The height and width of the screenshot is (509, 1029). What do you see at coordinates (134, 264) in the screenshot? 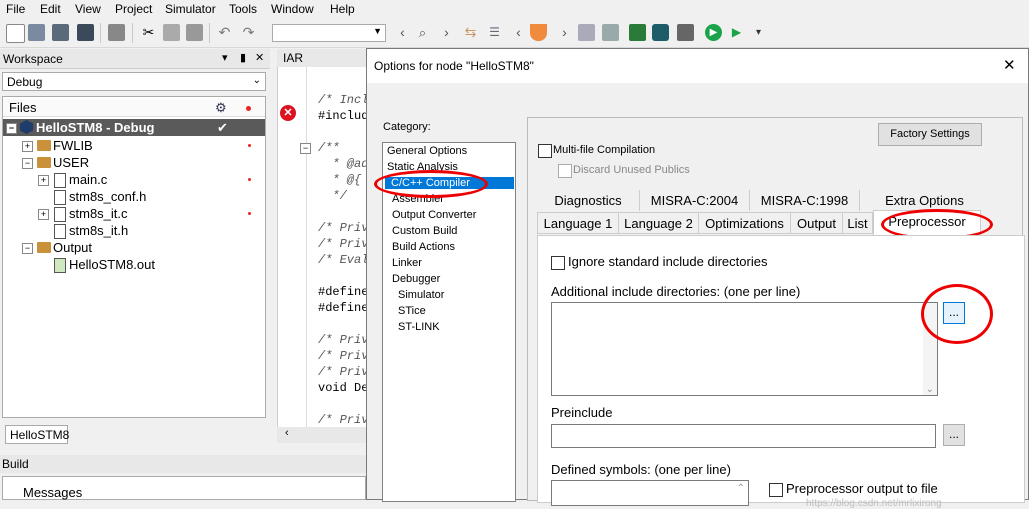
I see `tree-item-out-file: HelloSTM8.out` at bounding box center [134, 264].